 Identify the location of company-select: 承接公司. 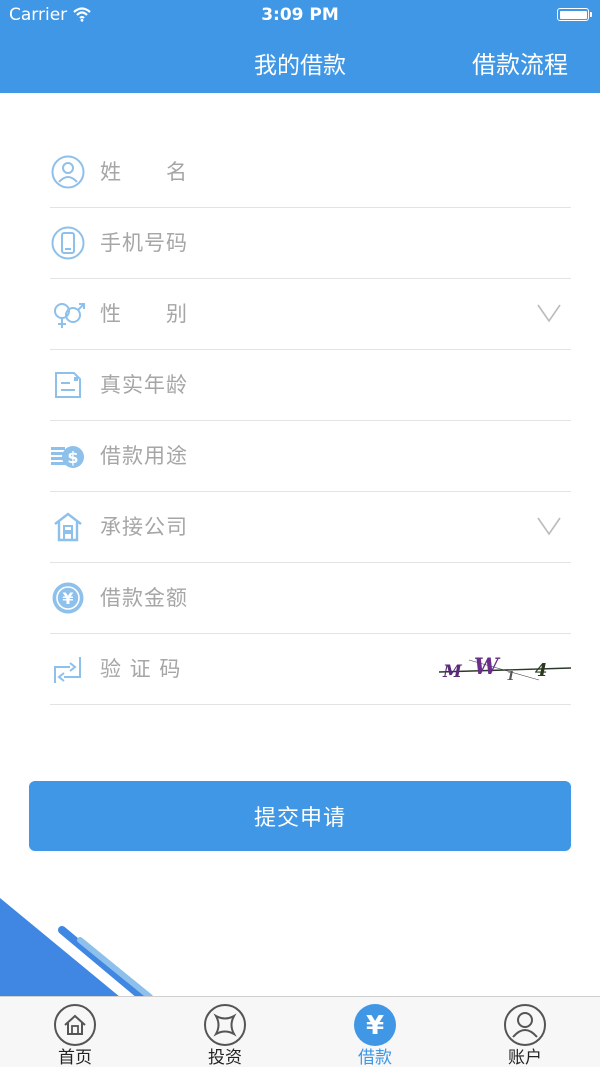
(310, 527).